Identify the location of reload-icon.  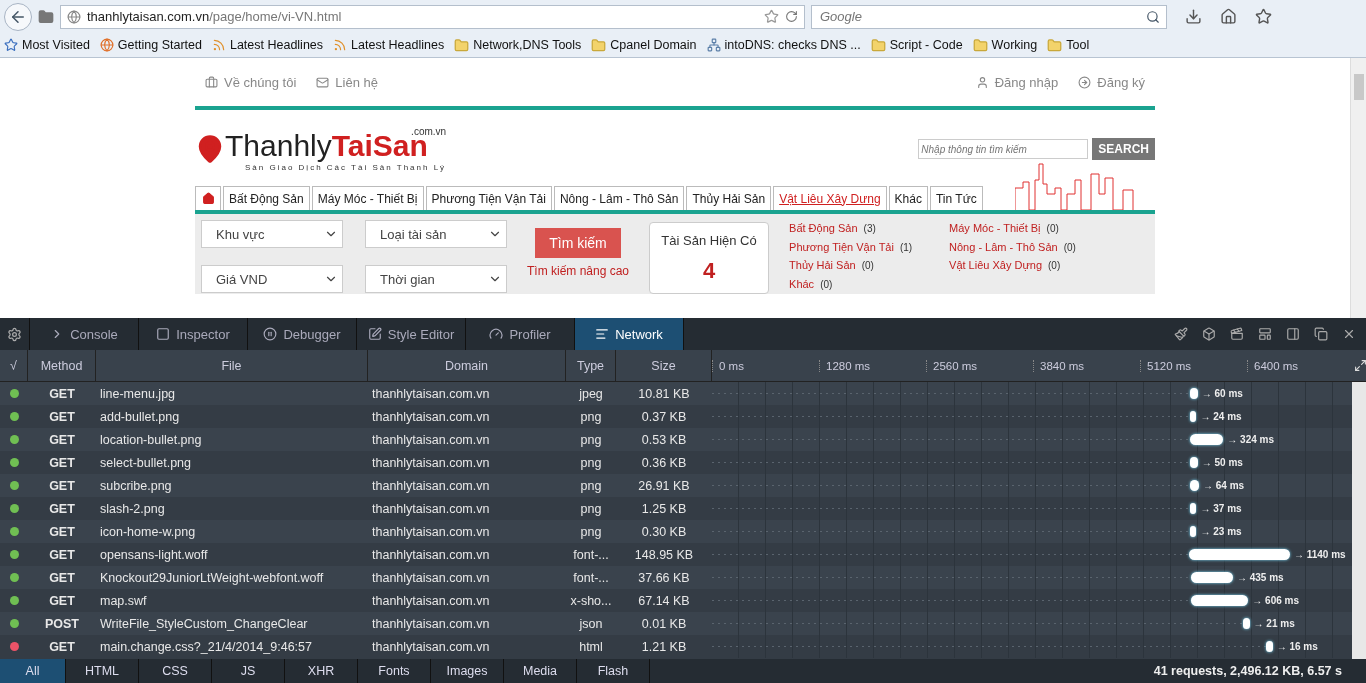
(791, 16).